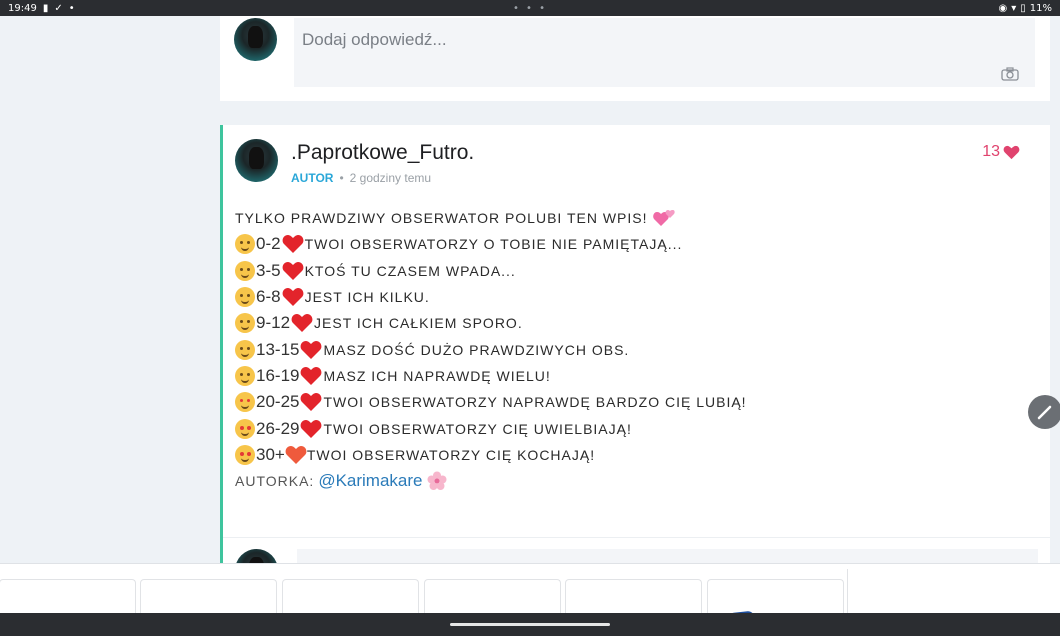  Describe the element at coordinates (370, 481) in the screenshot. I see `author-mention-link: @Karimakare` at that location.